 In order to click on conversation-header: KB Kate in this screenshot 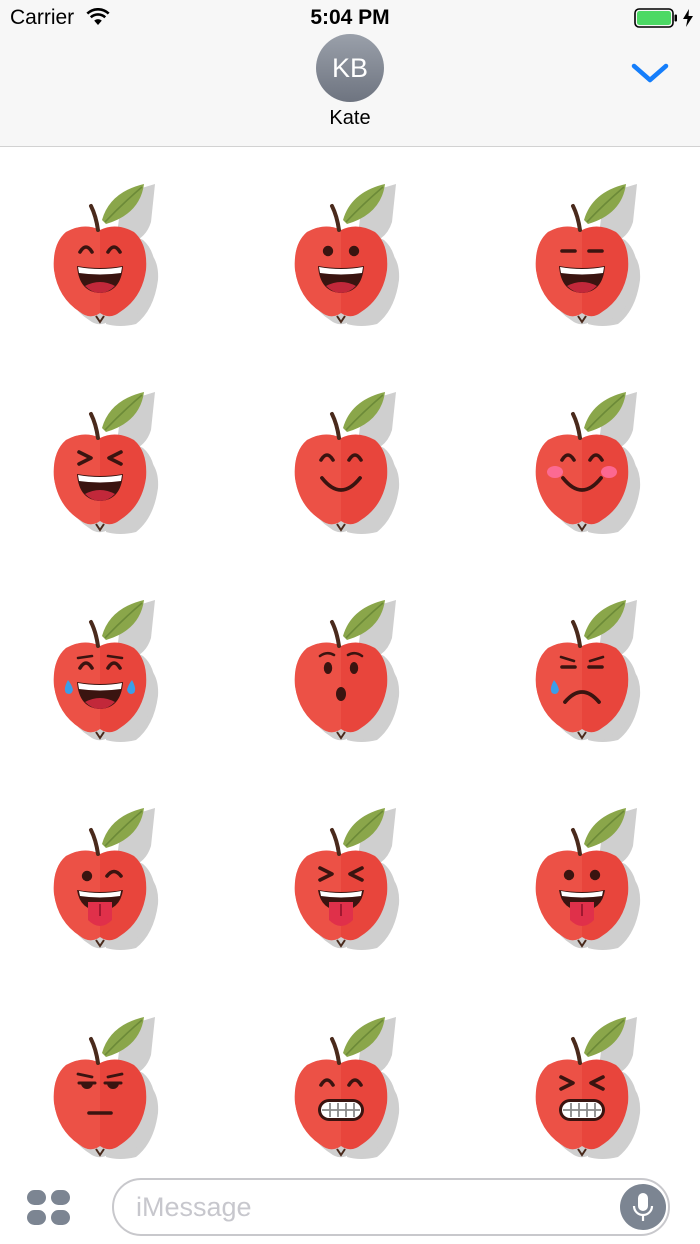, I will do `click(350, 90)`.